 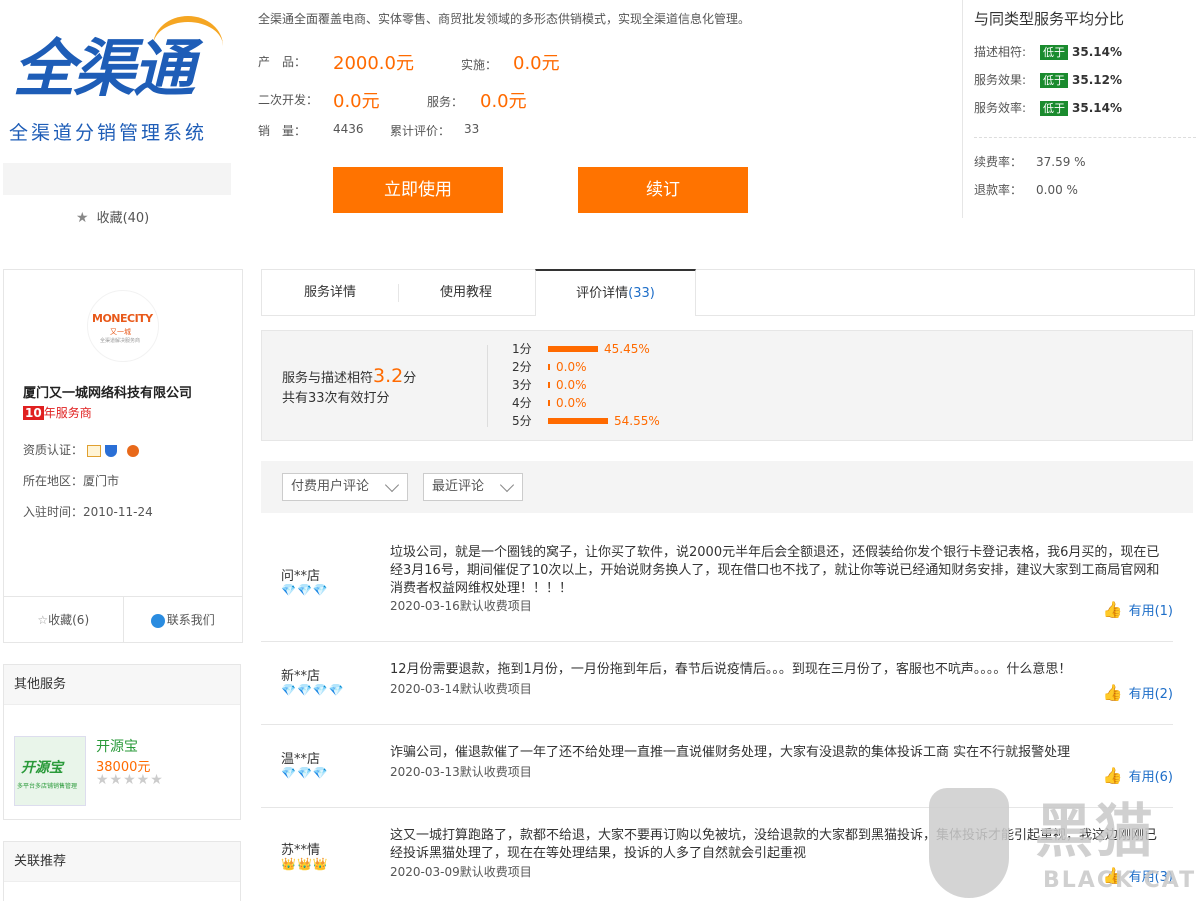 I want to click on related-box: 关联推荐, so click(x=122, y=871).